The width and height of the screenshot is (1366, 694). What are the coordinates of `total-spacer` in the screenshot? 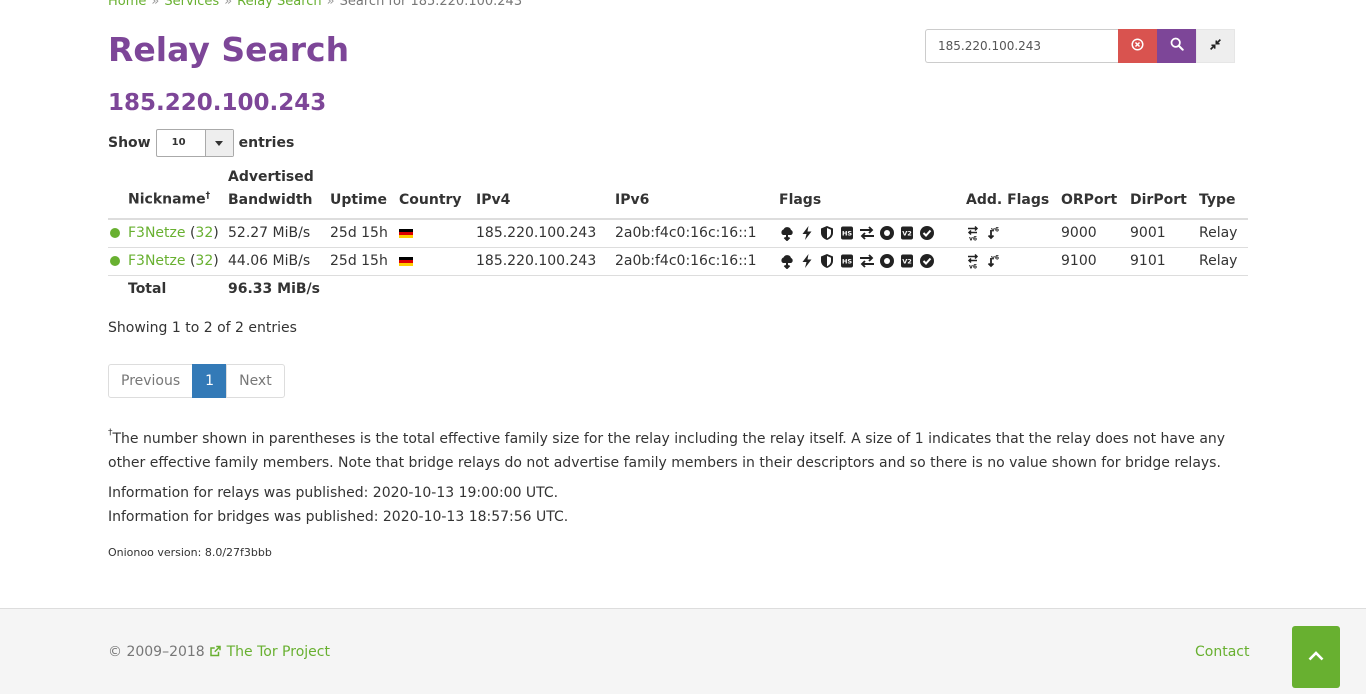 It's located at (118, 289).